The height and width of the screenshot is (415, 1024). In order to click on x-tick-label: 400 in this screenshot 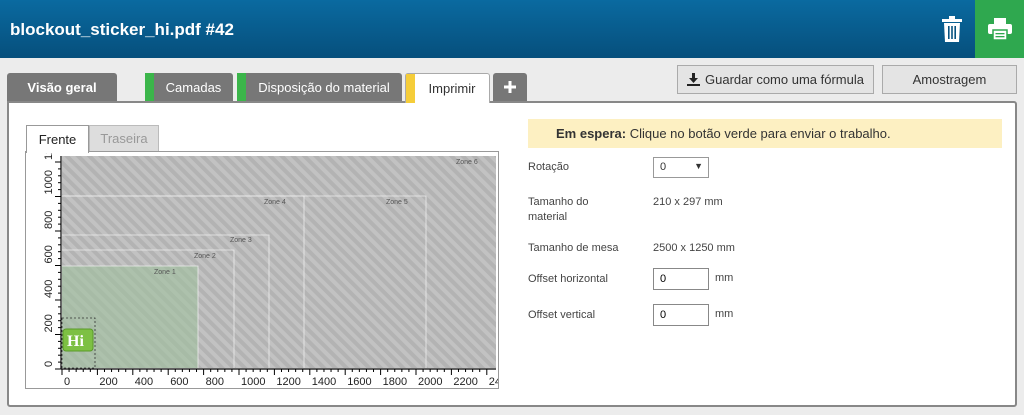, I will do `click(144, 382)`.